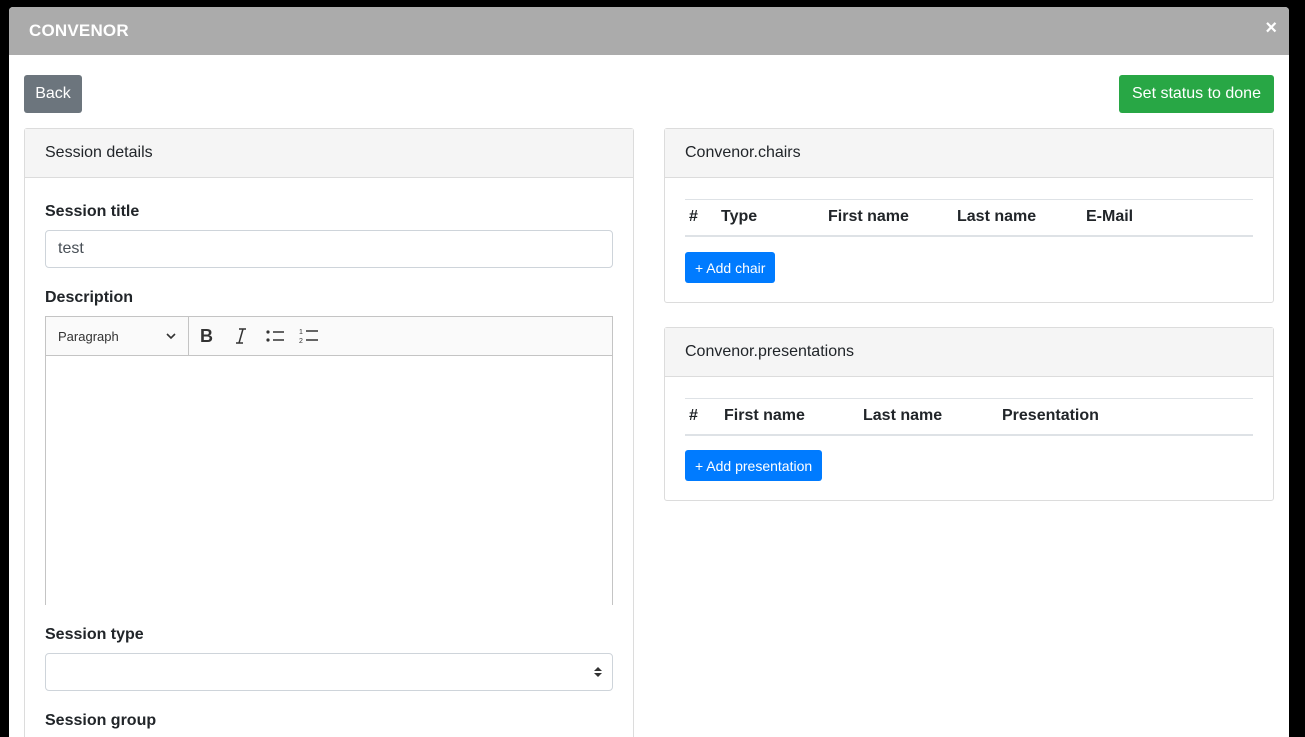 This screenshot has width=1305, height=737. I want to click on session-type-label: Session type, so click(94, 634).